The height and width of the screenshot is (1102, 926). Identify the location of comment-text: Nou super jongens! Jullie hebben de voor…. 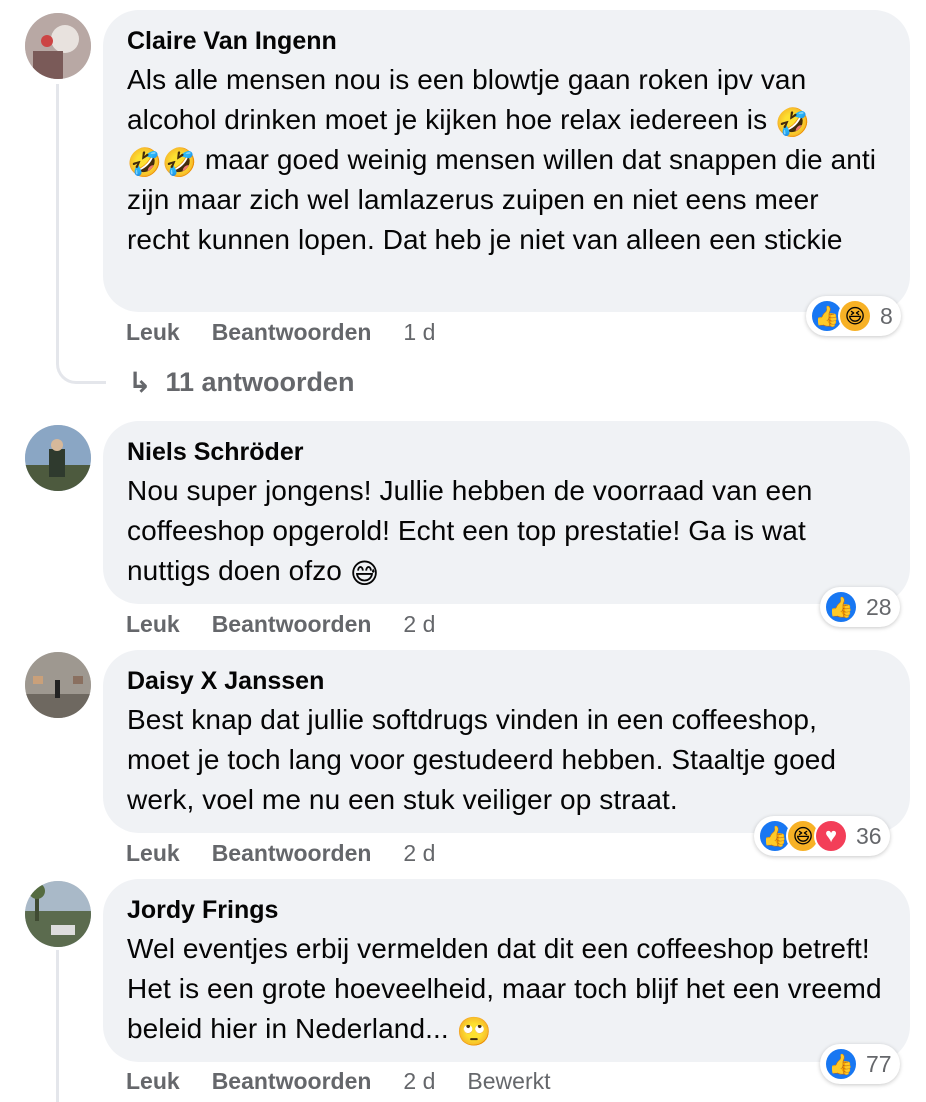
(506, 531).